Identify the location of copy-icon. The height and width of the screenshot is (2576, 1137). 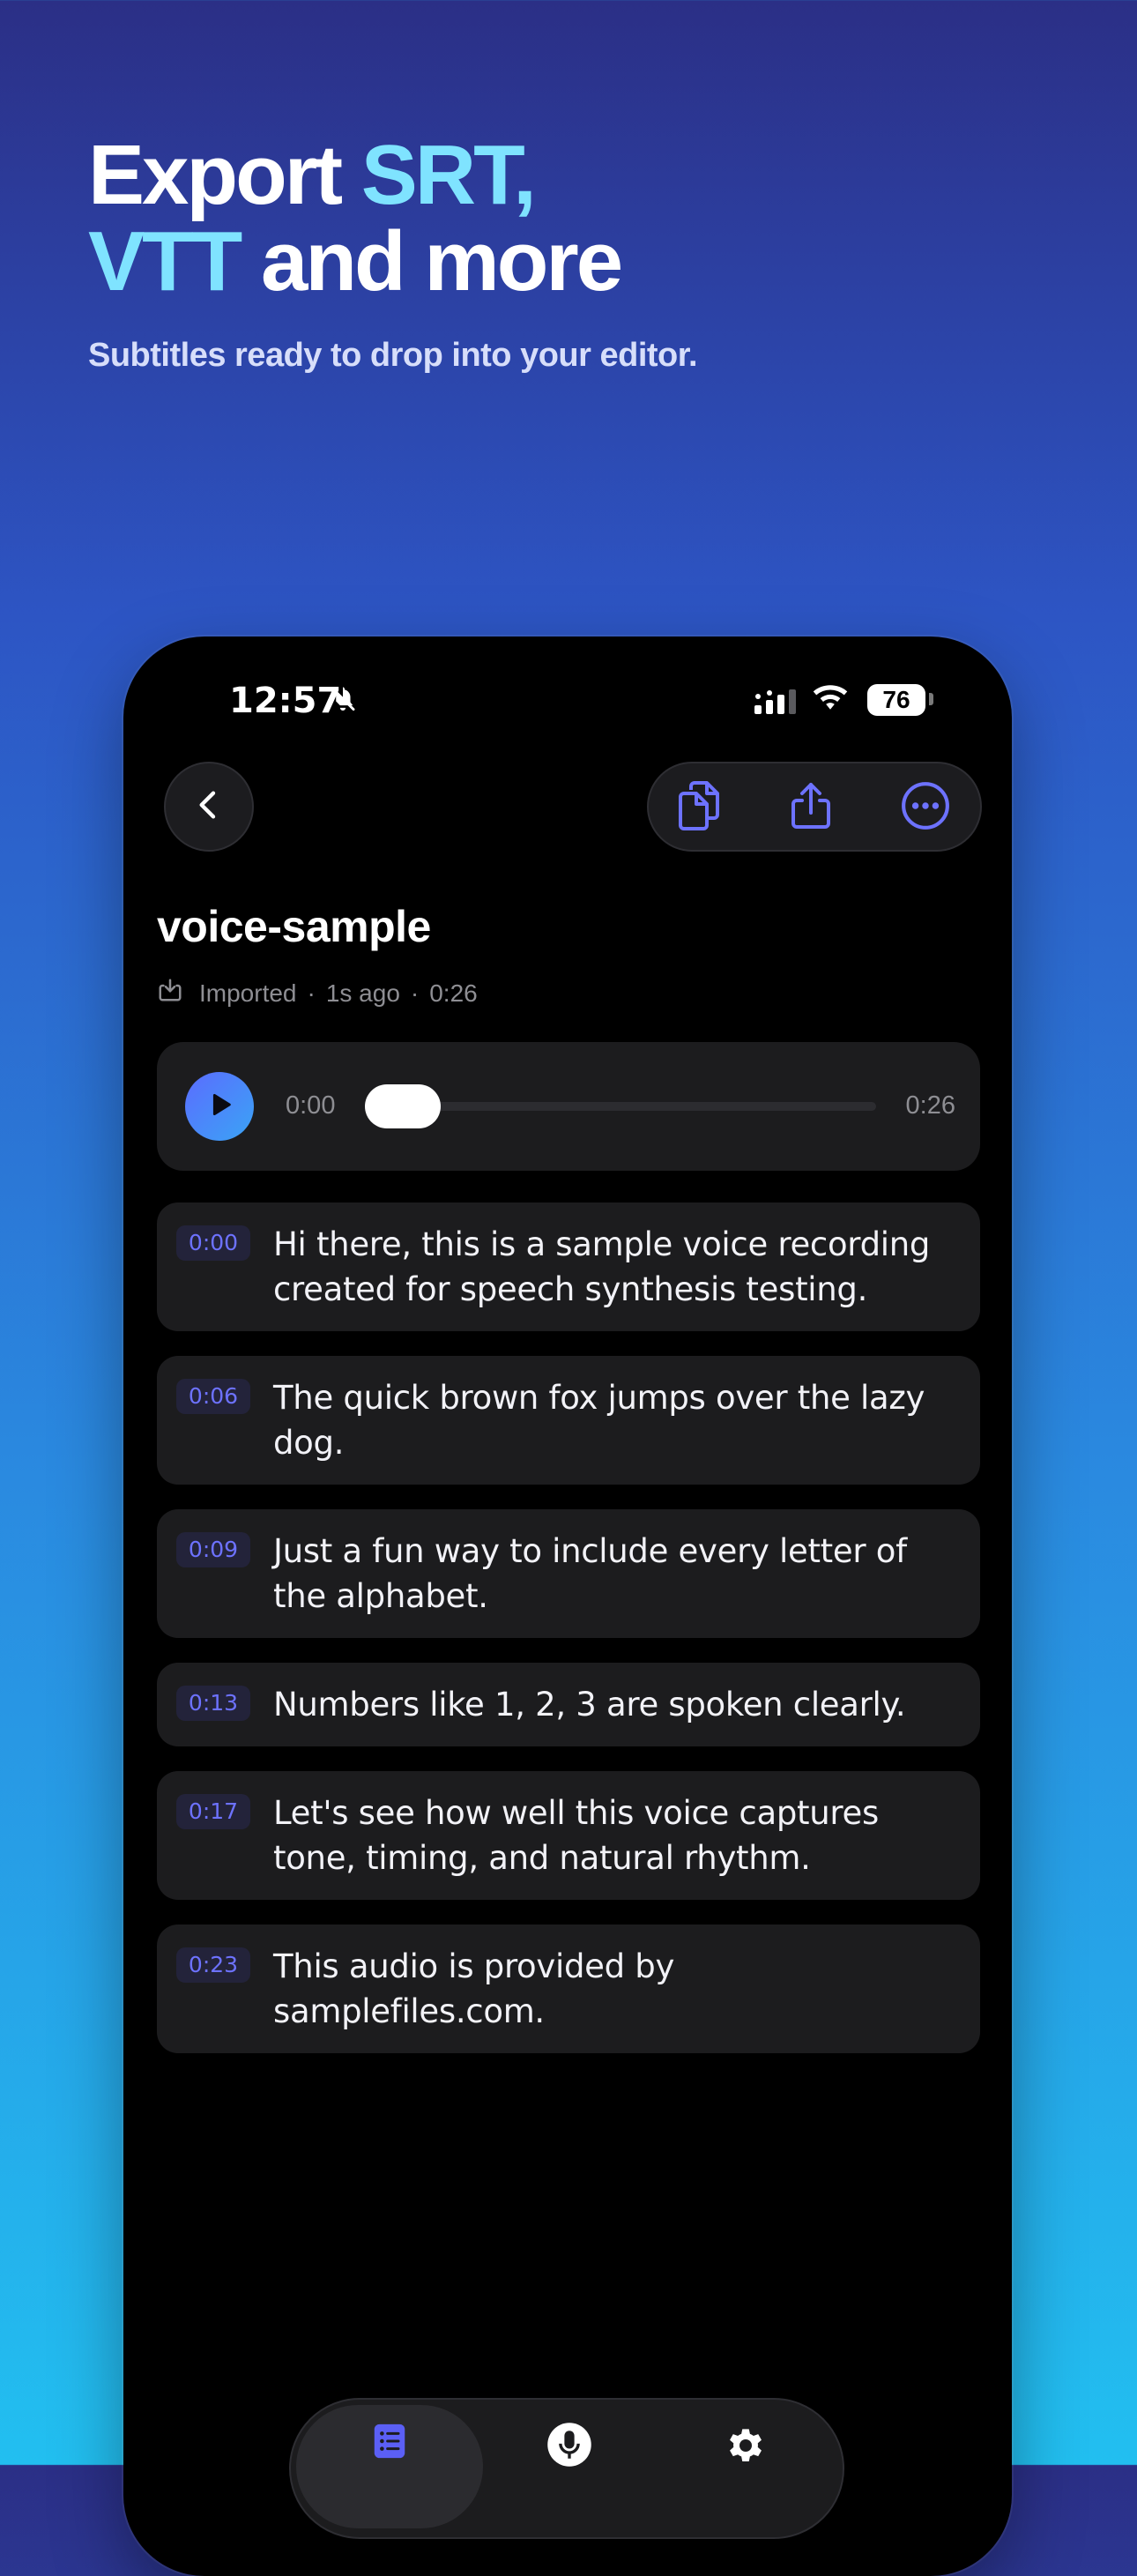
(698, 808).